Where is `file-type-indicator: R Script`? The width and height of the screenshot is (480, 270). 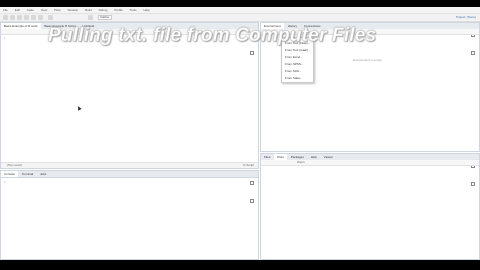 file-type-indicator: R Script is located at coordinates (248, 165).